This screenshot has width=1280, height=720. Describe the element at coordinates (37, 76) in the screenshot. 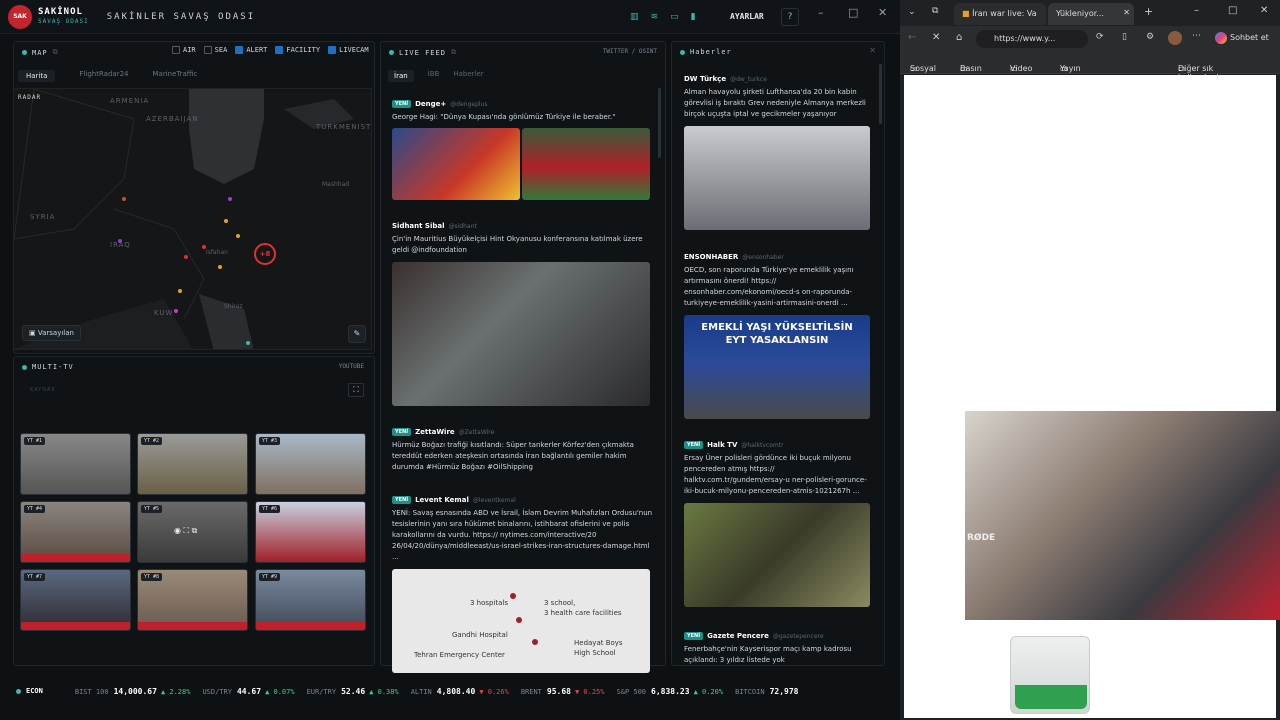

I see `tab-harita: Harita` at that location.